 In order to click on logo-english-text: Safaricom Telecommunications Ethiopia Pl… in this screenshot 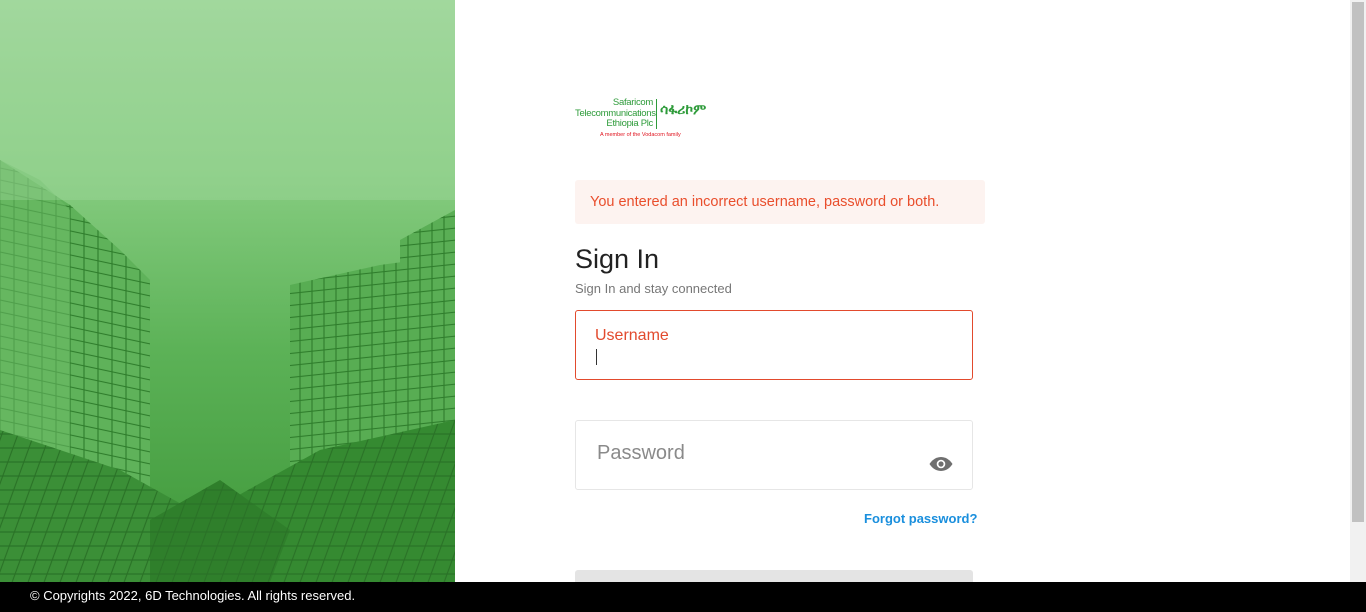, I will do `click(615, 113)`.